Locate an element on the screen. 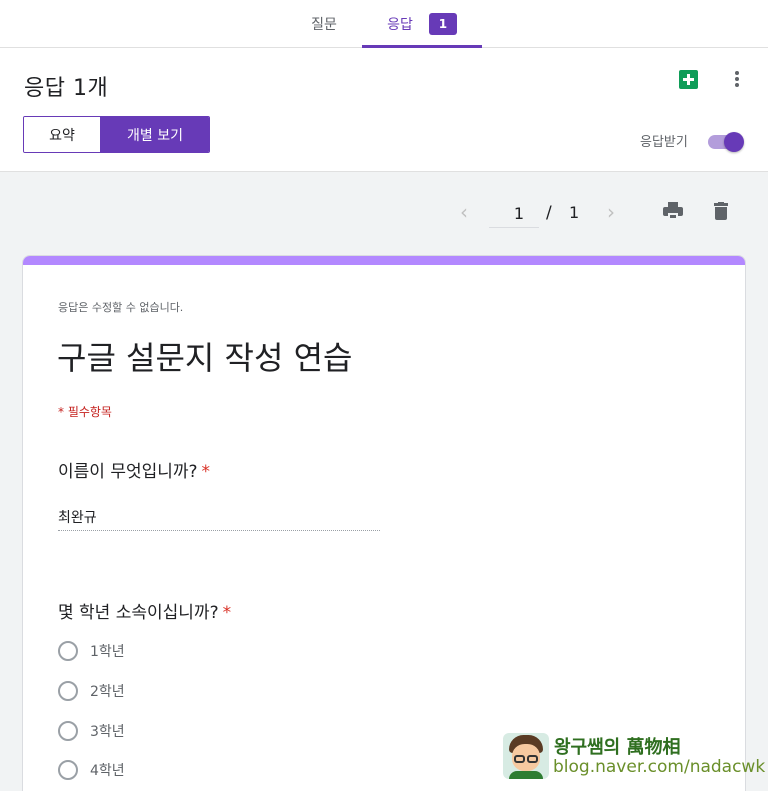  watermark-title: 왕구쌤의 萬物相 is located at coordinates (617, 747).